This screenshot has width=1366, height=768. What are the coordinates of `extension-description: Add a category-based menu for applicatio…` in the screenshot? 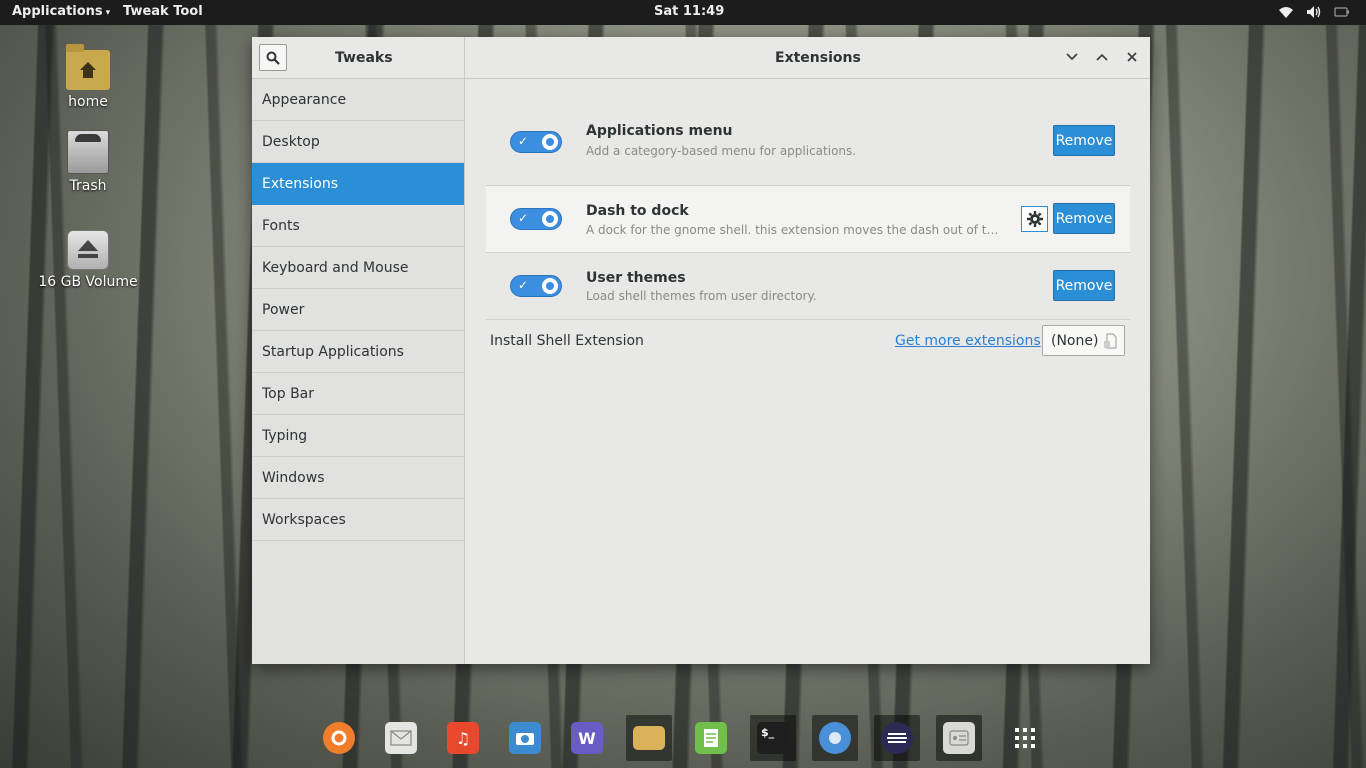 It's located at (721, 151).